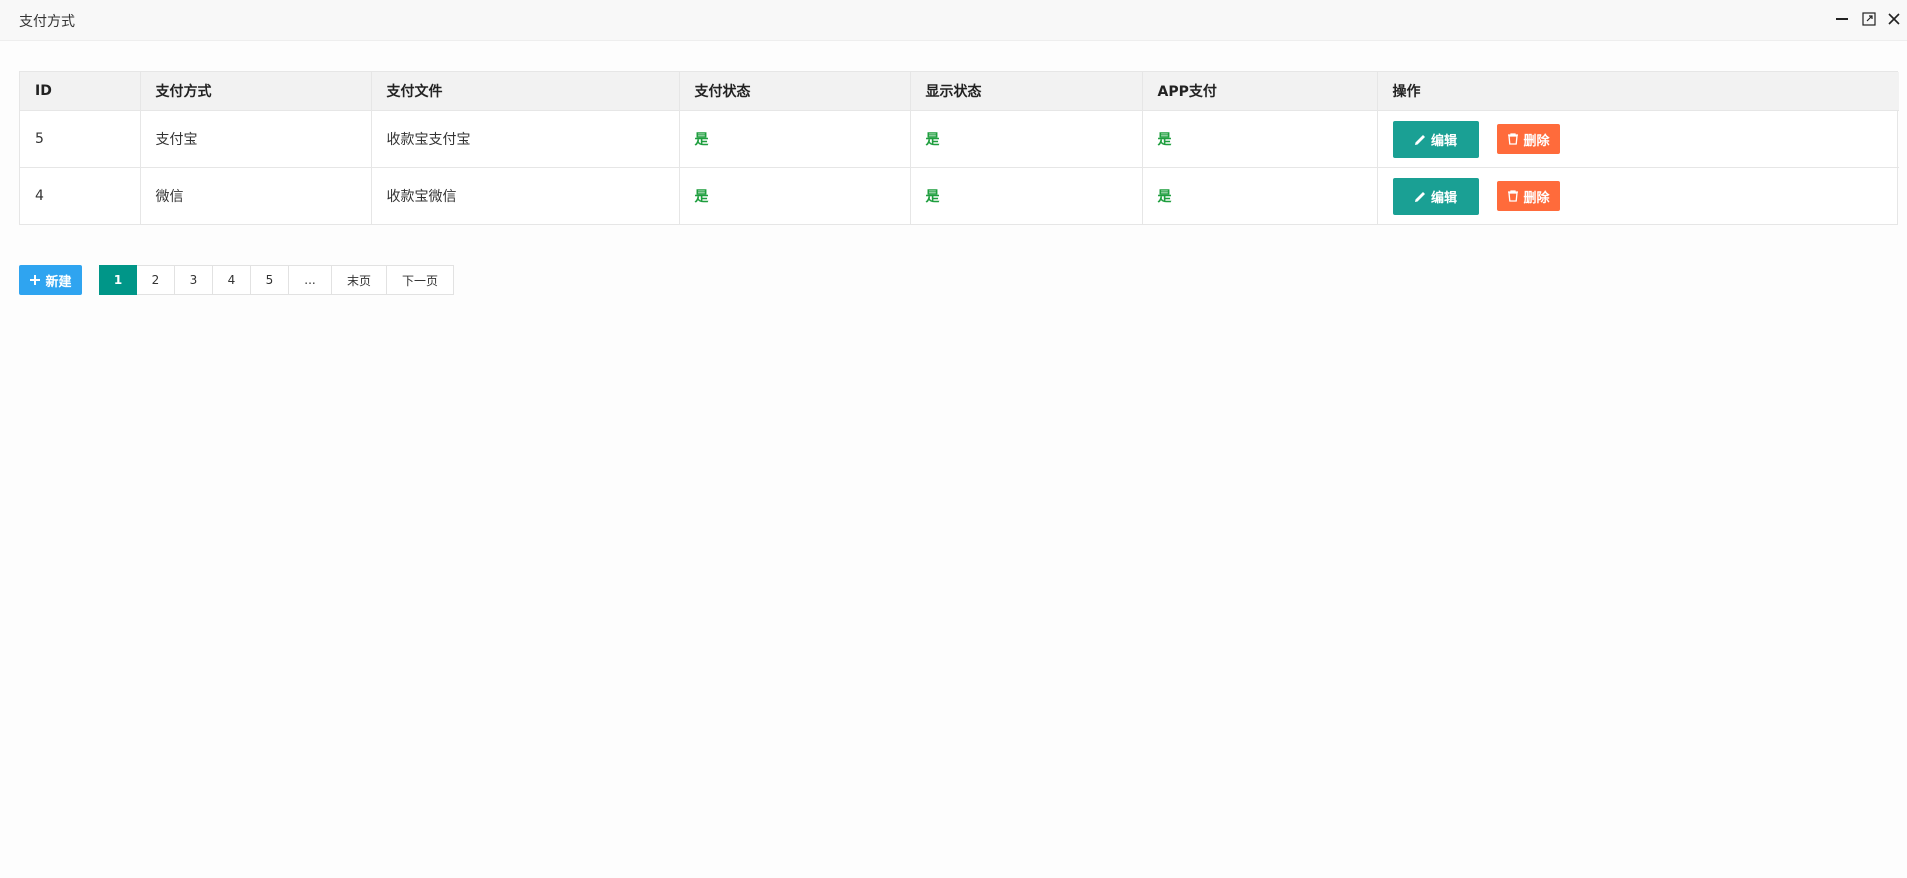 This screenshot has height=878, width=1907. What do you see at coordinates (525, 91) in the screenshot?
I see `column-header-file: 支付文件` at bounding box center [525, 91].